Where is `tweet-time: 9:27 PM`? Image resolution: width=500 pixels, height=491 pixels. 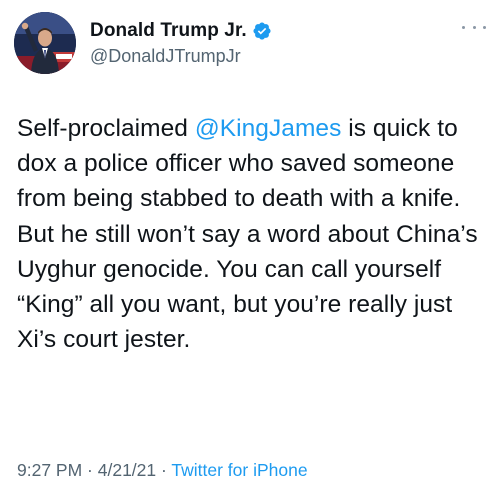
tweet-time: 9:27 PM is located at coordinates (49, 470).